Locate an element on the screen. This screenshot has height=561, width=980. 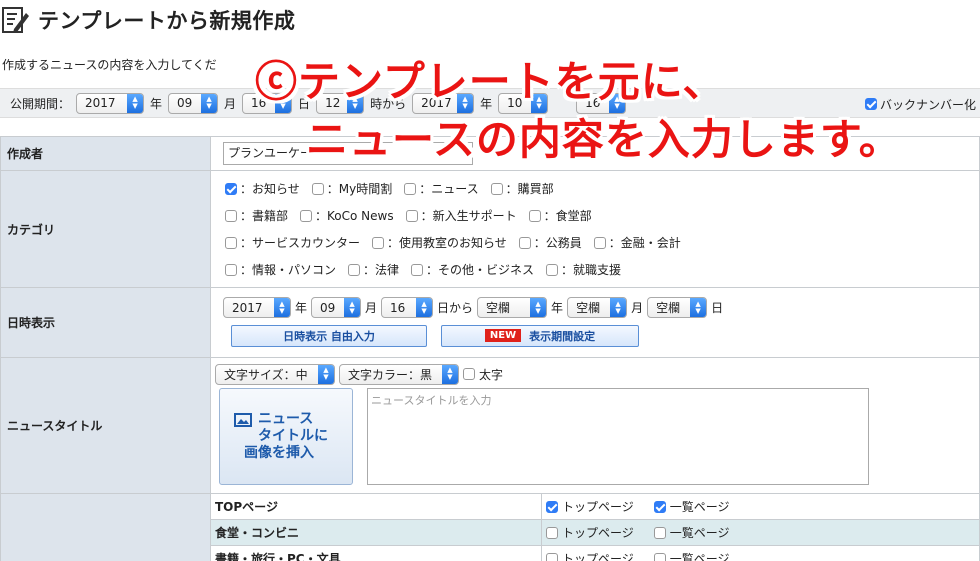
category-option: ：新入生サポート is located at coordinates (461, 215).